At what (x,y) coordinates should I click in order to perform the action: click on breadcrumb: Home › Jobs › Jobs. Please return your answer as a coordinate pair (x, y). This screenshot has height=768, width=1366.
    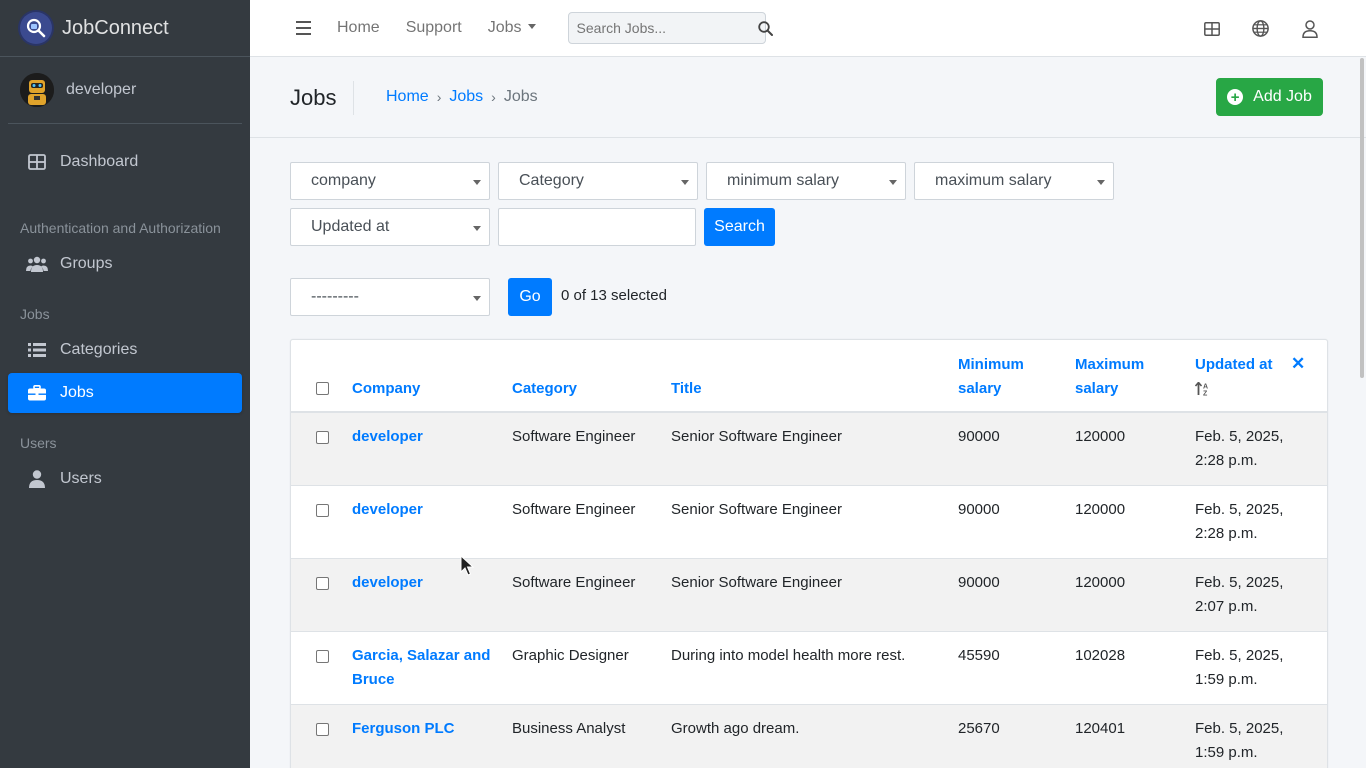
    Looking at the image, I should click on (462, 97).